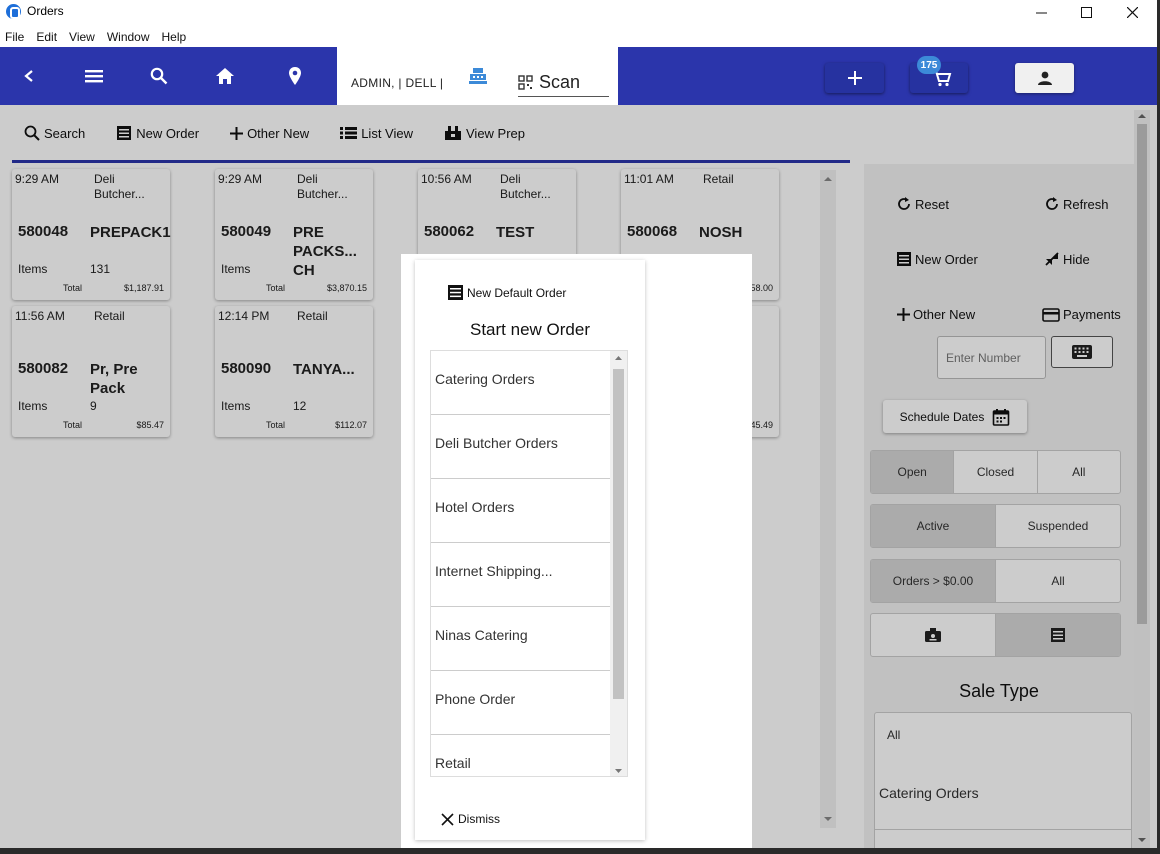  What do you see at coordinates (479, 819) in the screenshot?
I see `dismiss-label: Dismiss` at bounding box center [479, 819].